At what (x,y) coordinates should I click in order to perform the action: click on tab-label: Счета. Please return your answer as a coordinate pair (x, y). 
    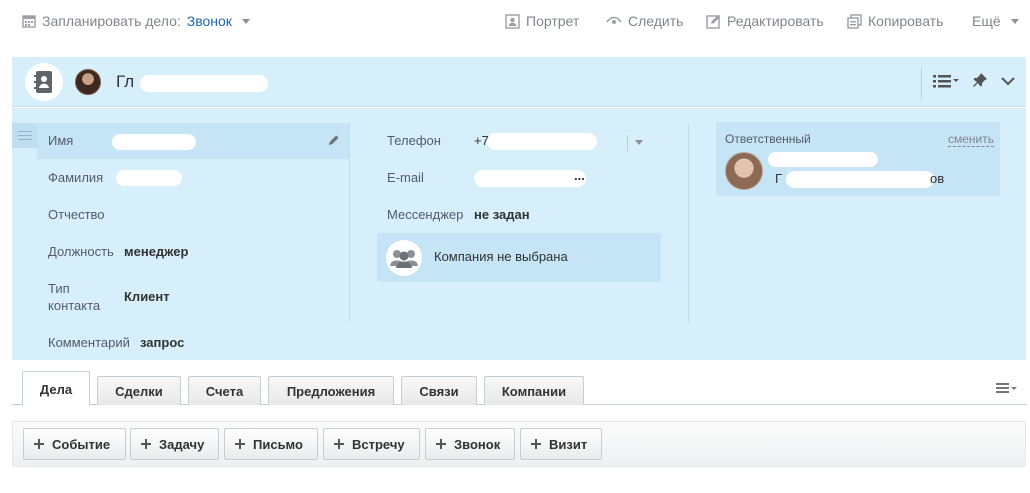
    Looking at the image, I should click on (224, 391).